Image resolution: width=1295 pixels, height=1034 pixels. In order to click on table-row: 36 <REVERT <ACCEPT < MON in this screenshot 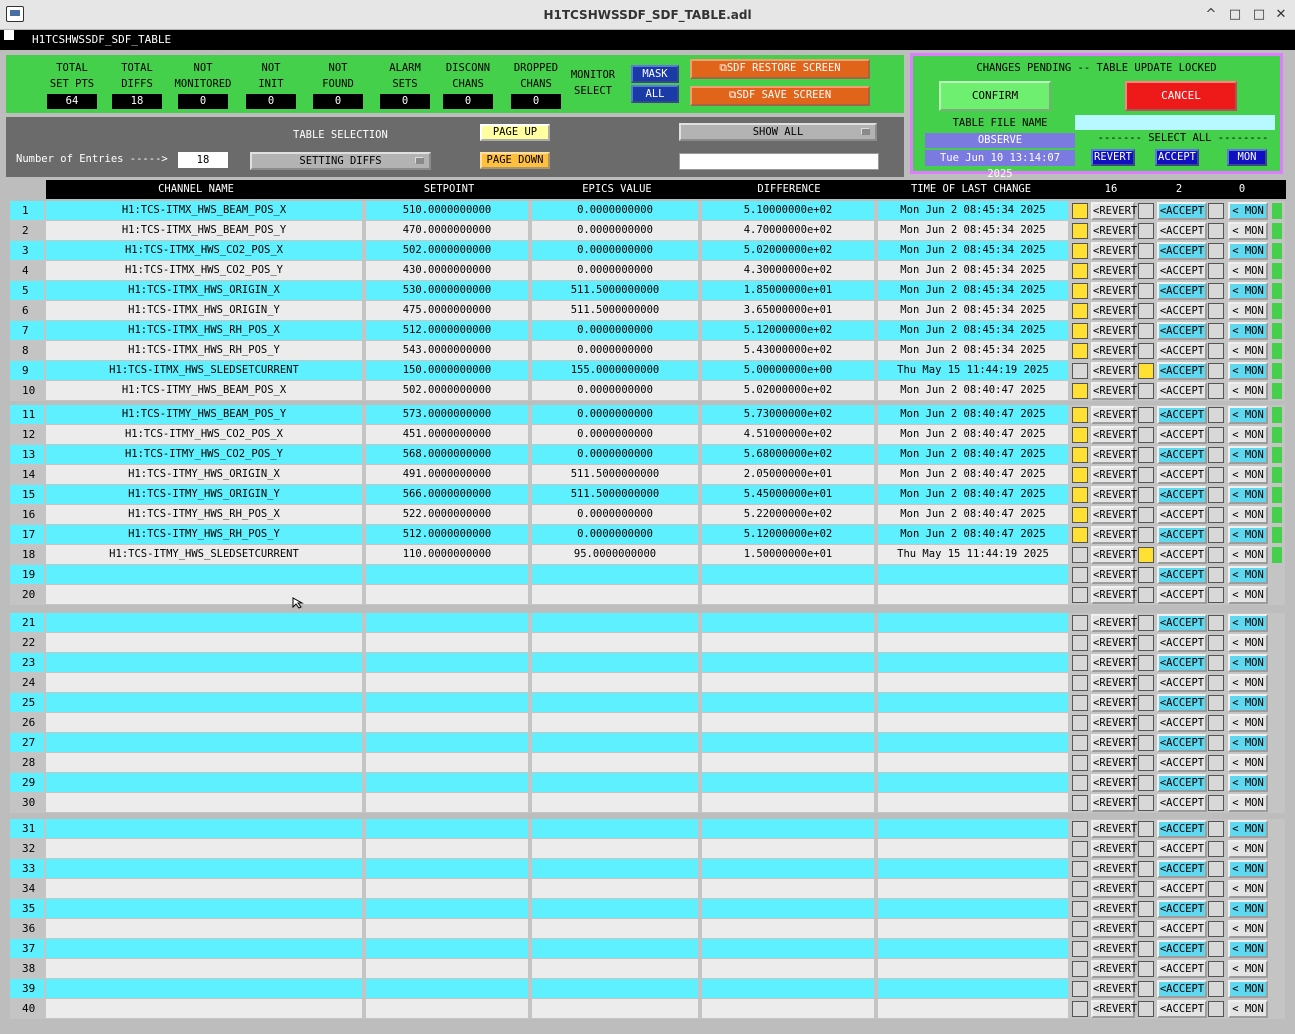, I will do `click(647, 929)`.